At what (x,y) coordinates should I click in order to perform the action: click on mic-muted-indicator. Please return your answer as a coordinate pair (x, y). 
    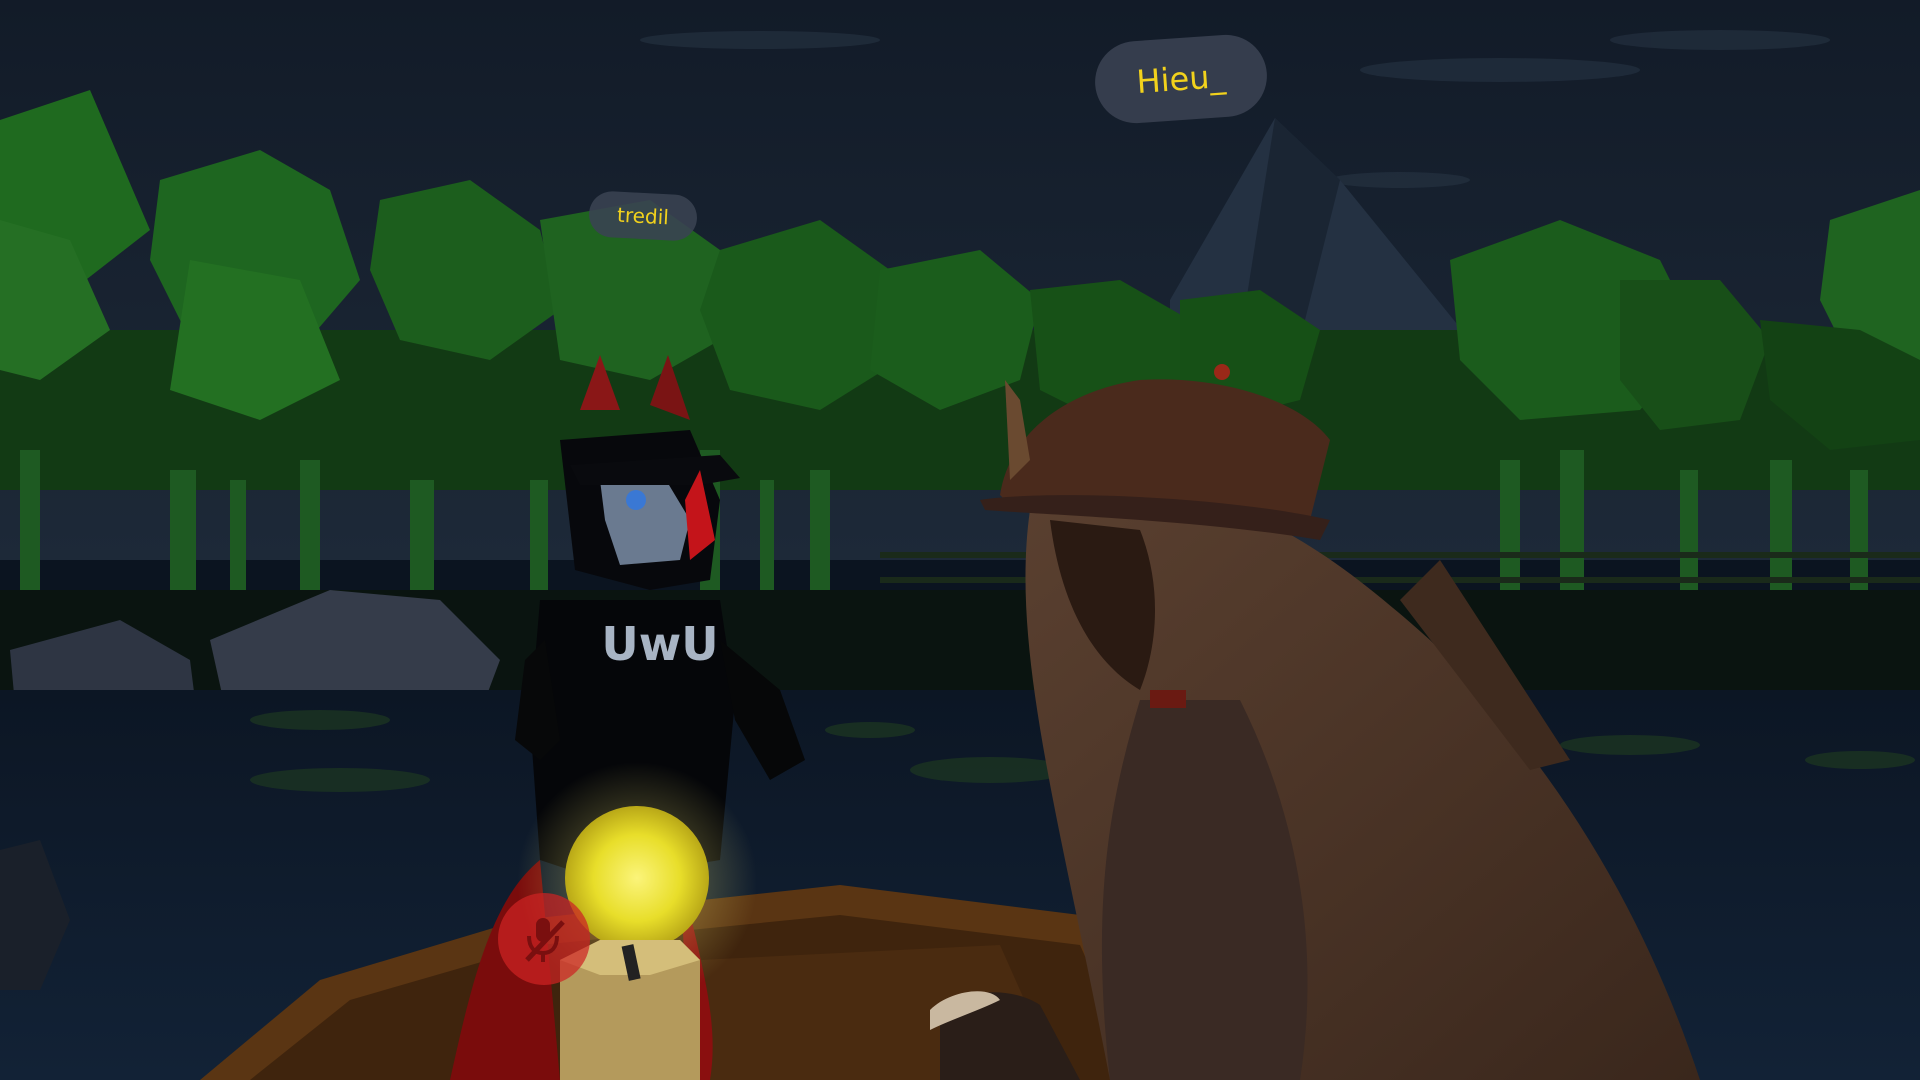
    Looking at the image, I should click on (544, 939).